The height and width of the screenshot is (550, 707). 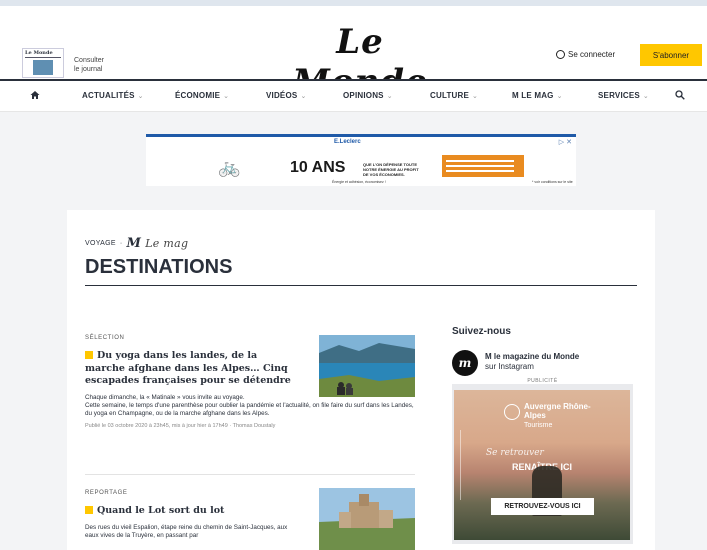 What do you see at coordinates (565, 142) in the screenshot?
I see `ad-close-icon: ▷ ✕` at bounding box center [565, 142].